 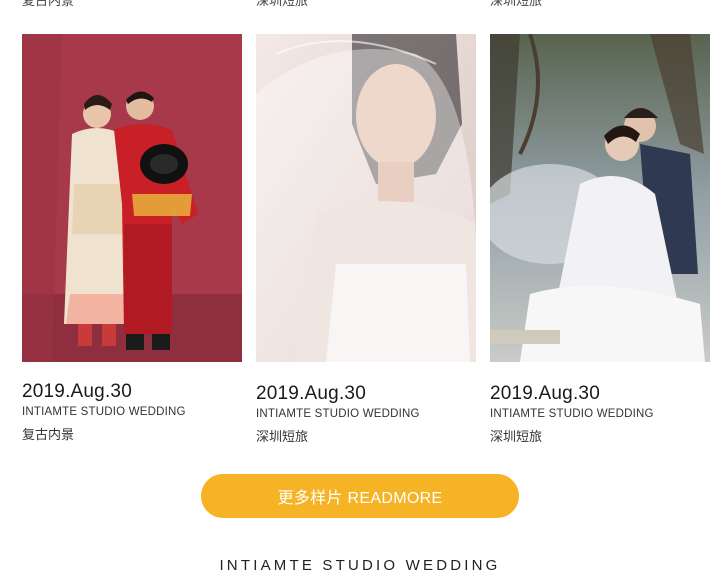 What do you see at coordinates (132, 433) in the screenshot?
I see `card-tag: 复古内景` at bounding box center [132, 433].